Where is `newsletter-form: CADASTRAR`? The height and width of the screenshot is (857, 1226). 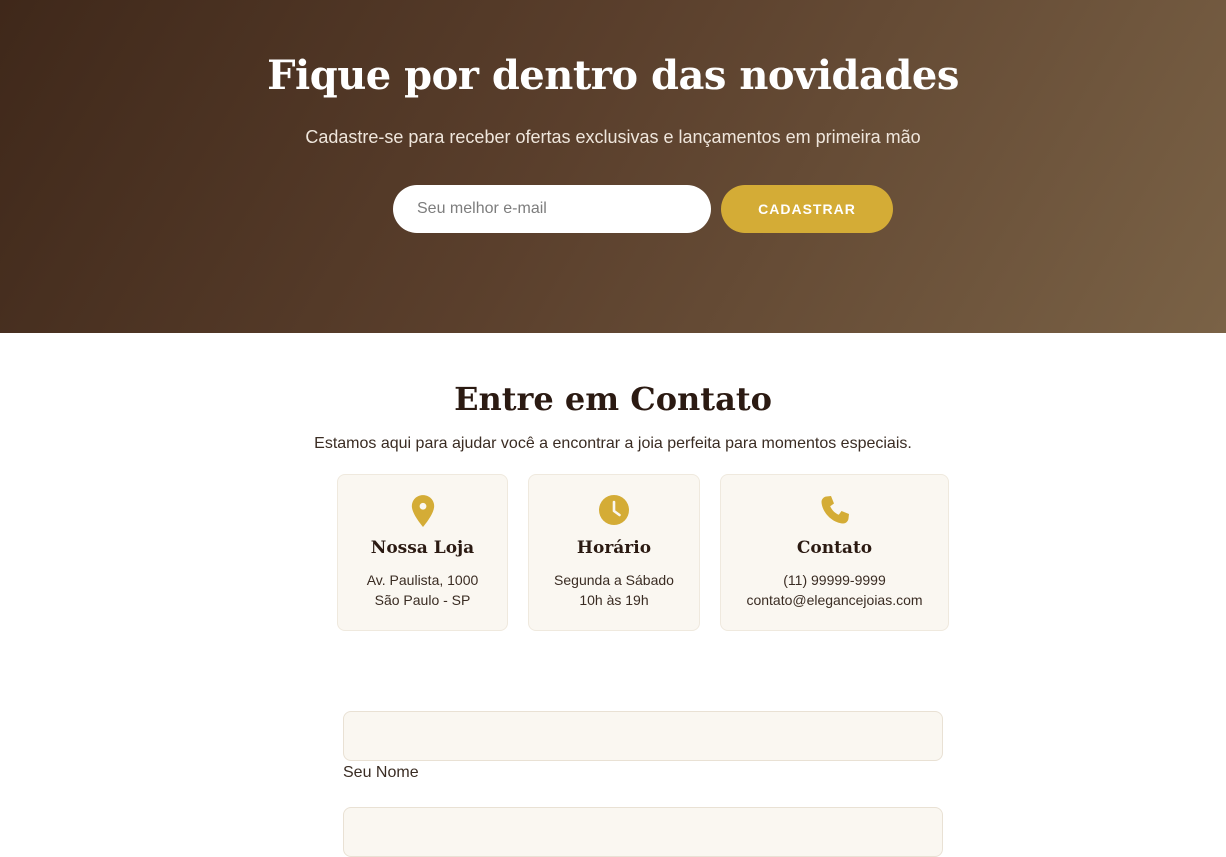
newsletter-form: CADASTRAR is located at coordinates (643, 209).